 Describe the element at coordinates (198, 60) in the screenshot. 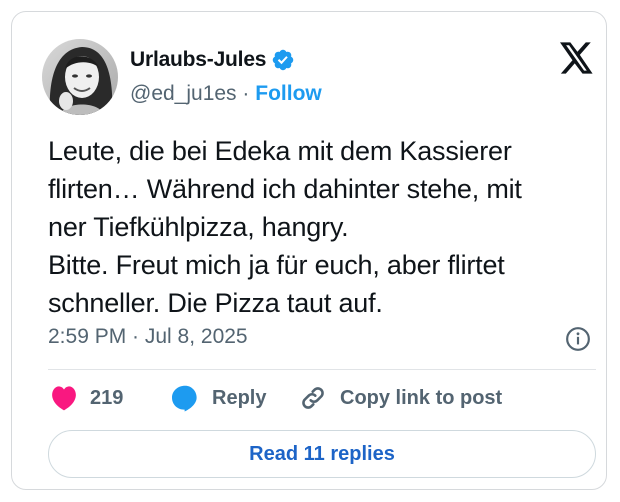

I see `display-name: Urlaubs-Jules` at that location.